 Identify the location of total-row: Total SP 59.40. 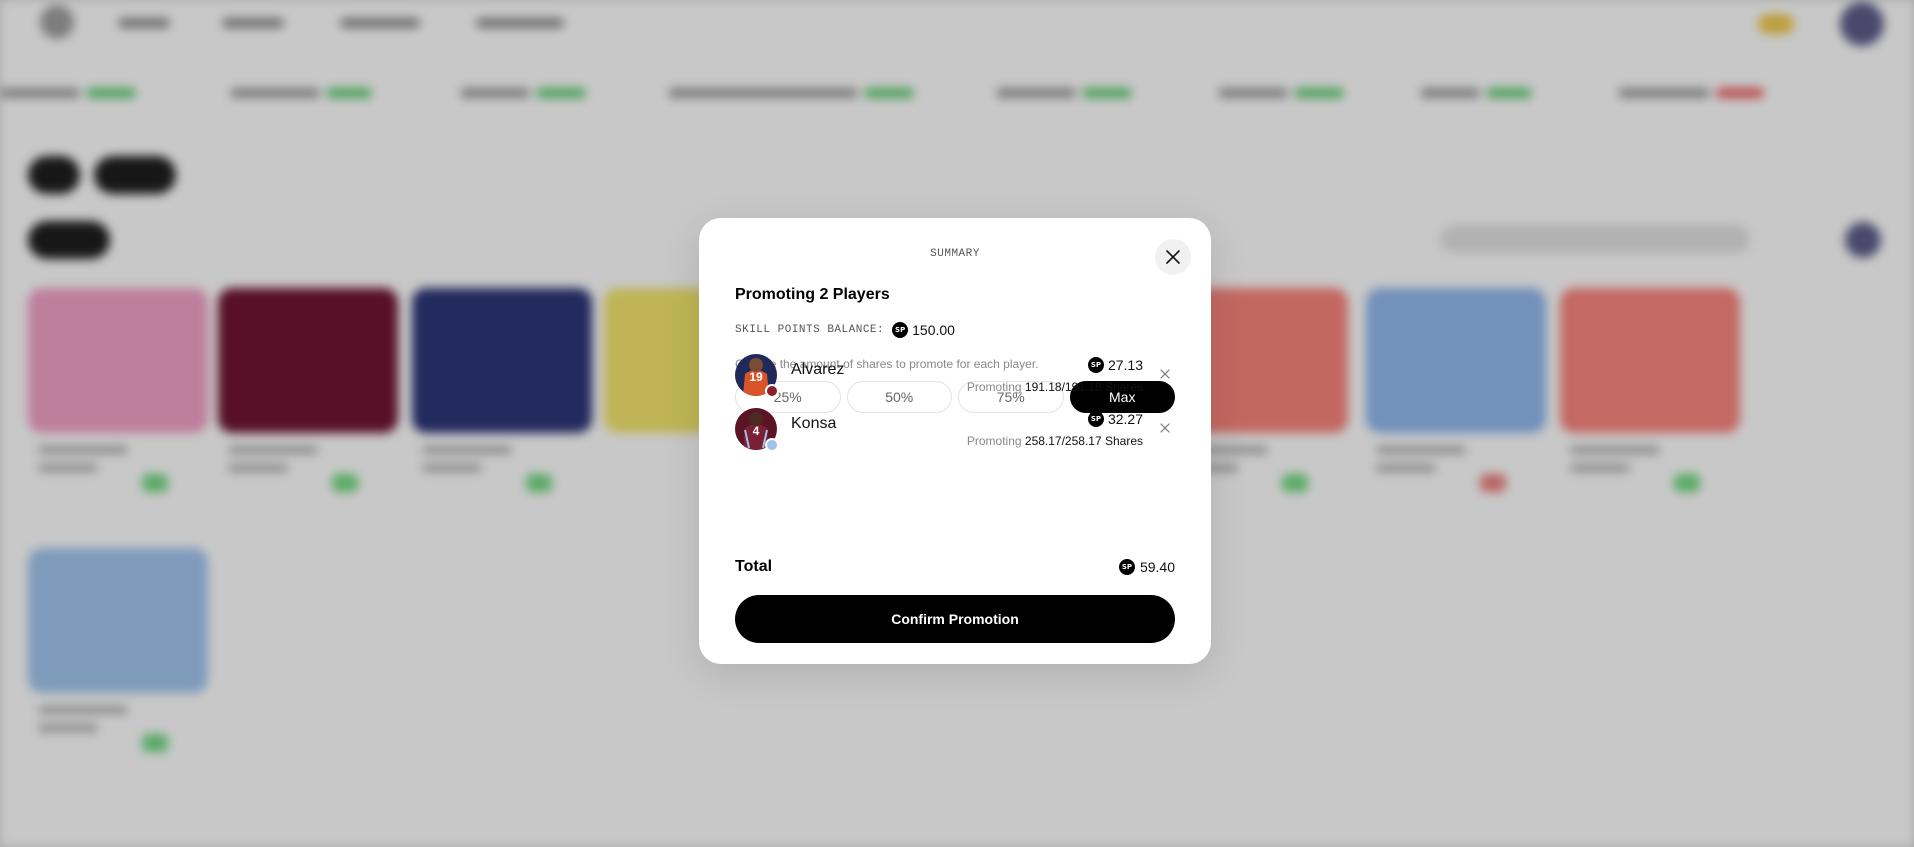
(955, 568).